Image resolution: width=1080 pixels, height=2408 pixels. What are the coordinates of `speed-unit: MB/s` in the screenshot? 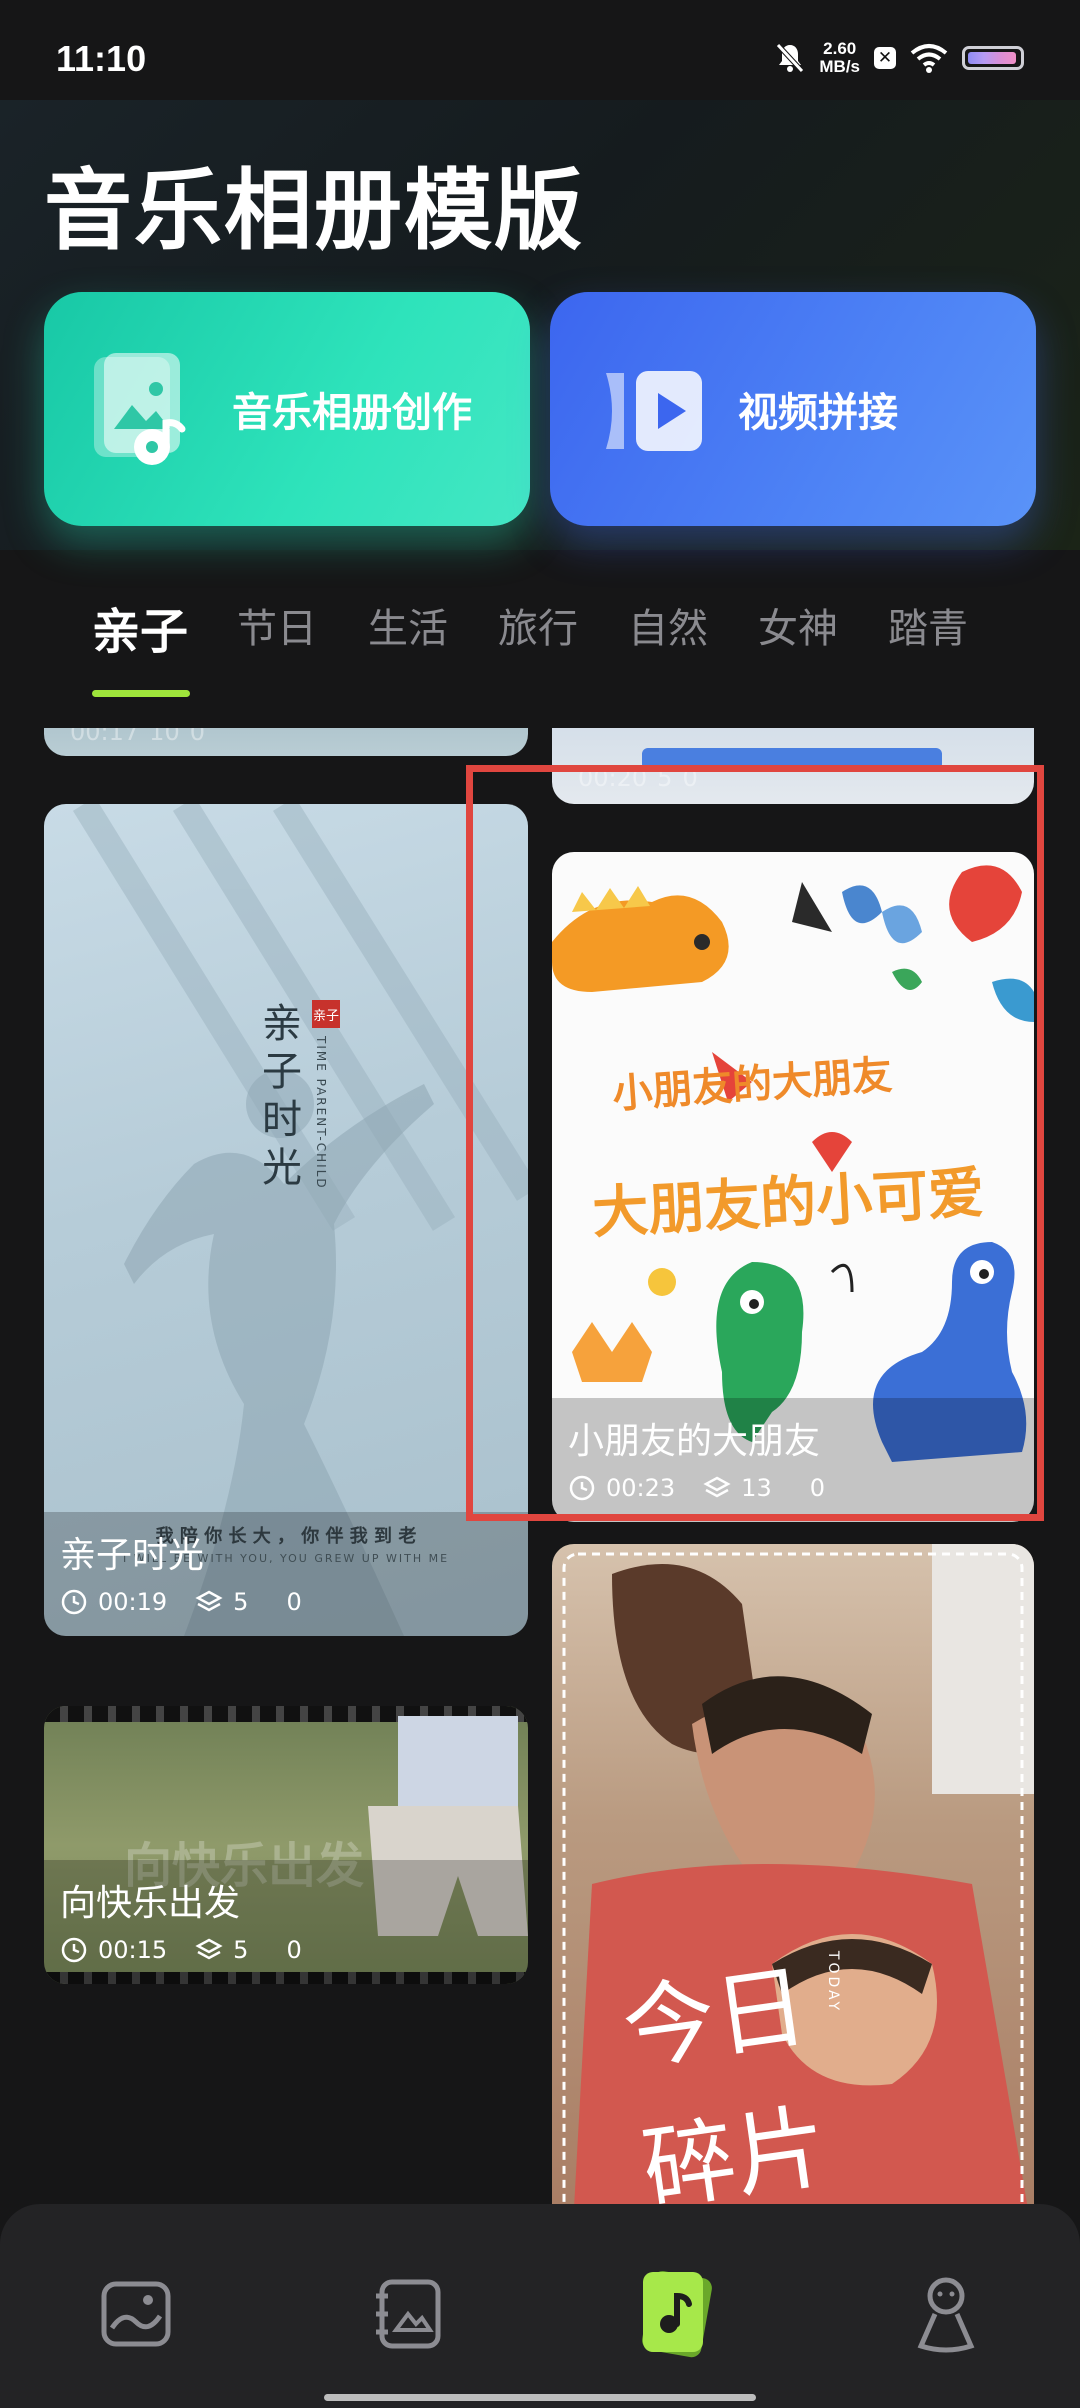 It's located at (839, 66).